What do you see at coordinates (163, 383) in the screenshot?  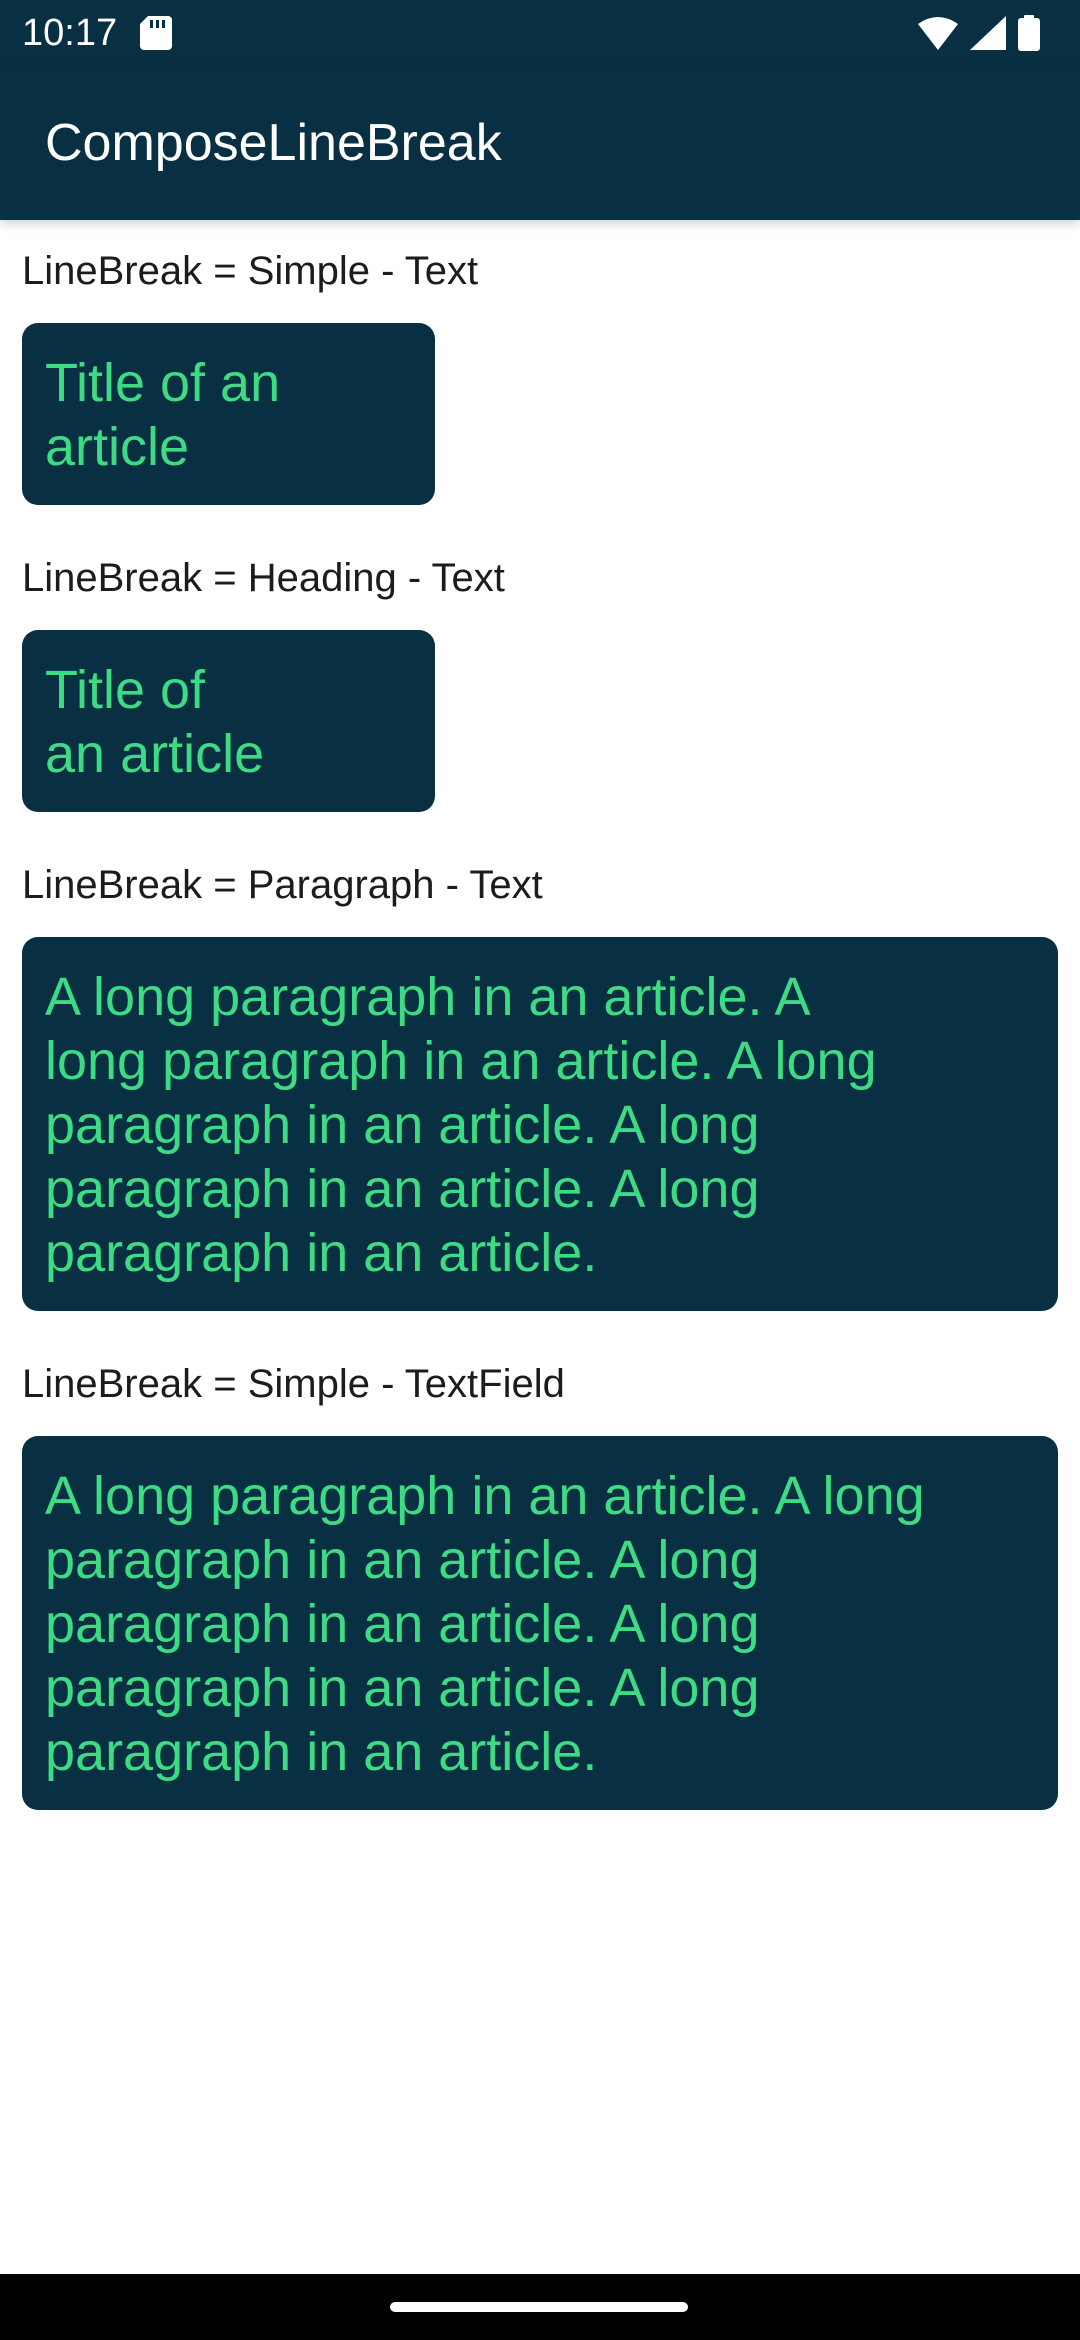 I see `text-line: Title of an` at bounding box center [163, 383].